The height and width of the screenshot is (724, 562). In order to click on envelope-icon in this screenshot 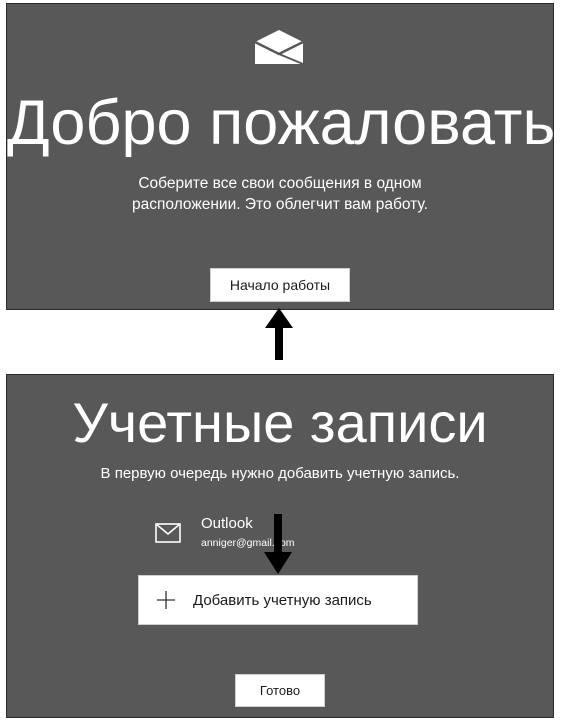, I will do `click(168, 533)`.